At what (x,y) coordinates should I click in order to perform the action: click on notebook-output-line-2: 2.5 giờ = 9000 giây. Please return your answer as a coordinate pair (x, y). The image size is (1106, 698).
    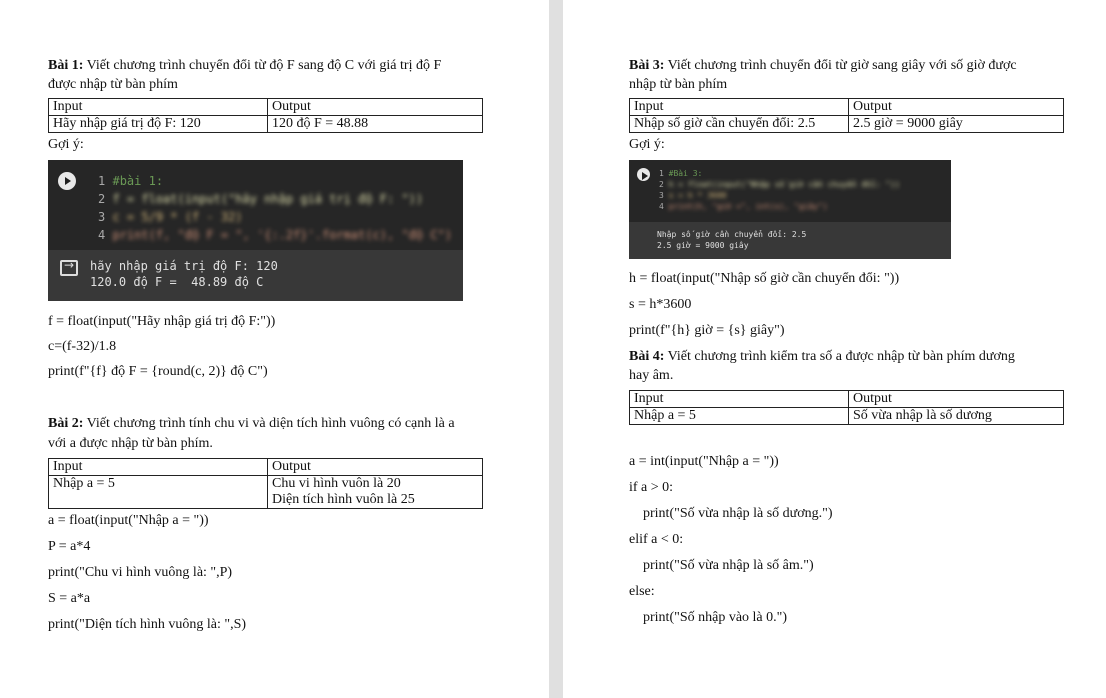
    Looking at the image, I should click on (703, 245).